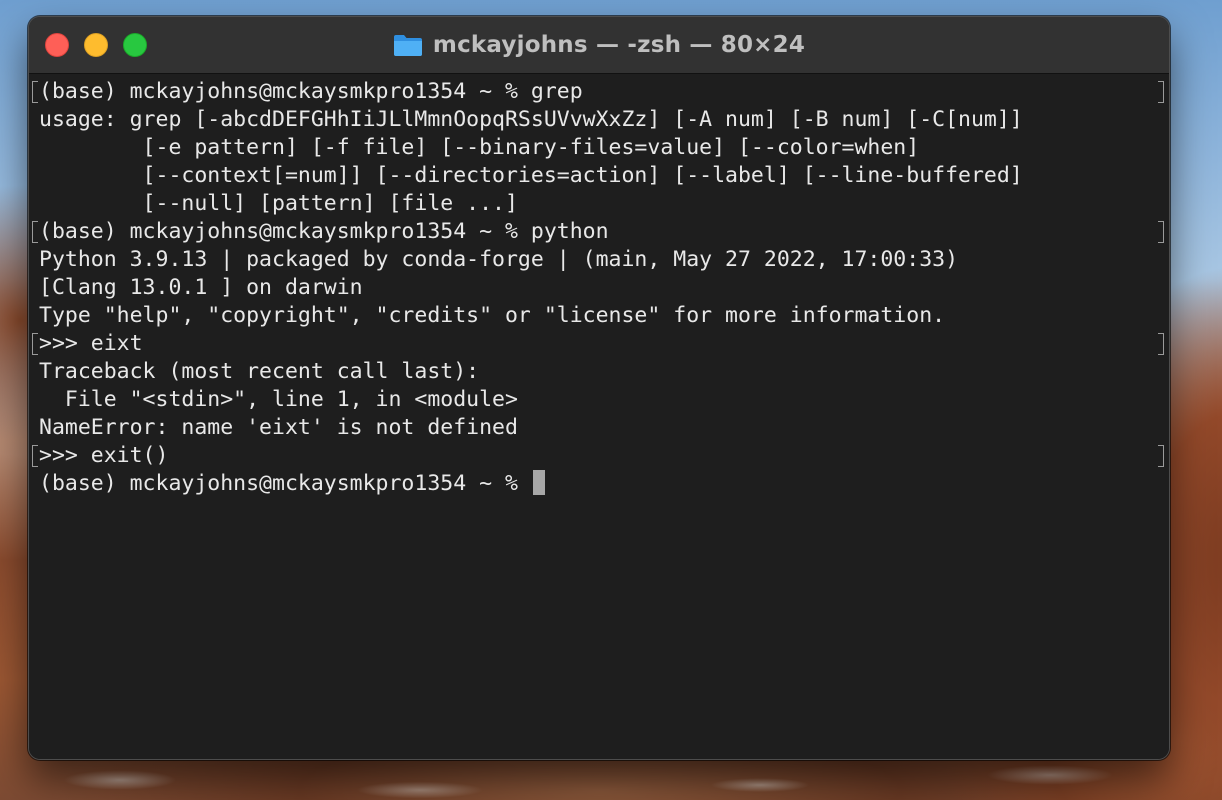  I want to click on window-title: mckayjohns — -zsh — 80×24, so click(619, 45).